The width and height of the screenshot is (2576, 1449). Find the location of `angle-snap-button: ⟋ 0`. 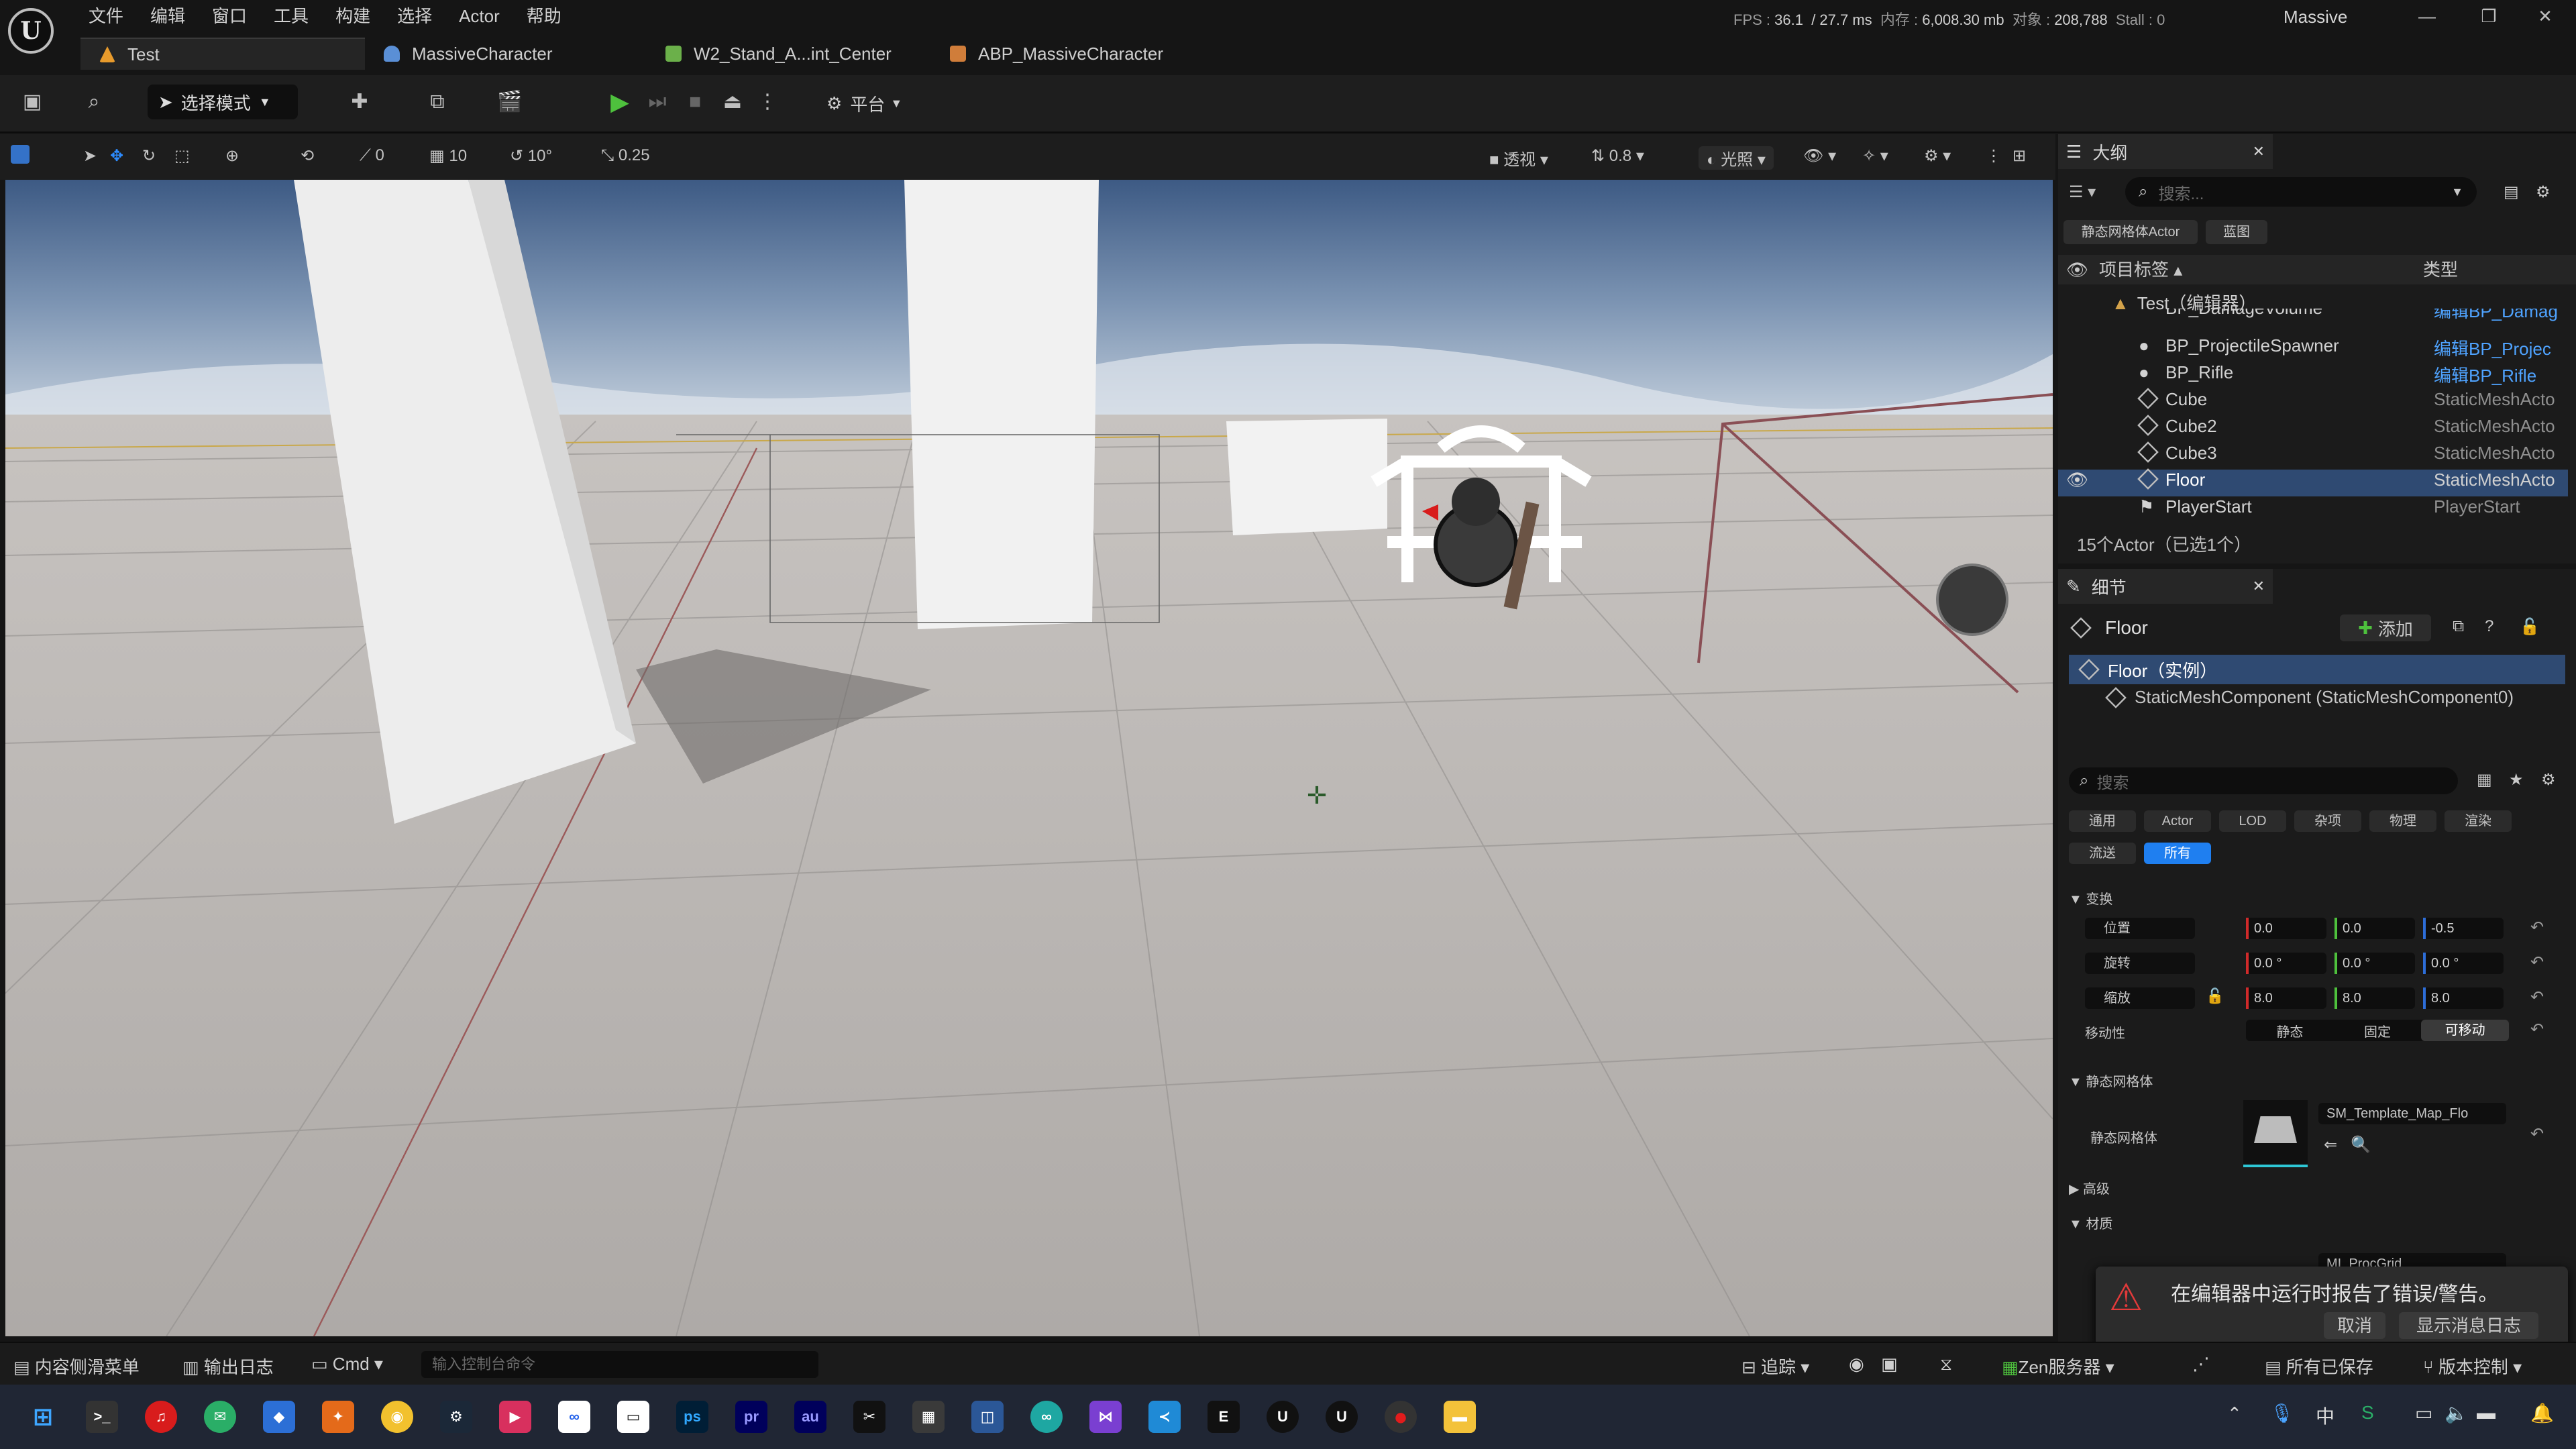

angle-snap-button: ⟋ 0 is located at coordinates (372, 155).